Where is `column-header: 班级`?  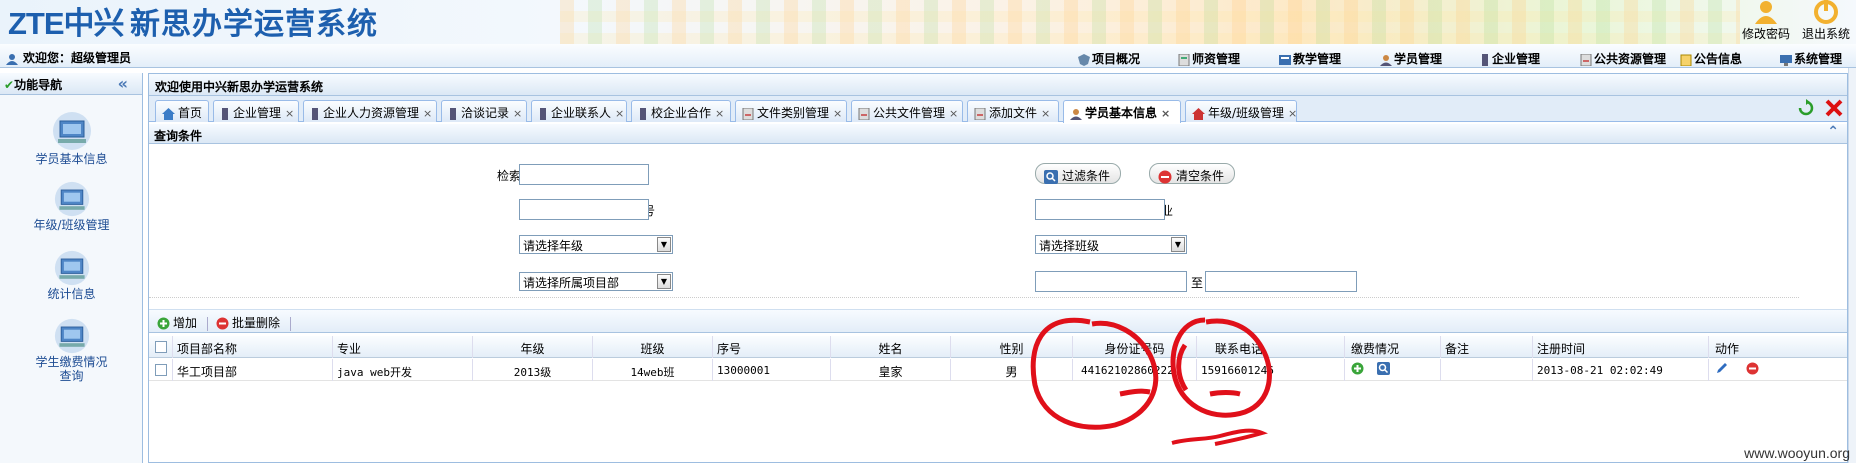
column-header: 班级 is located at coordinates (653, 347).